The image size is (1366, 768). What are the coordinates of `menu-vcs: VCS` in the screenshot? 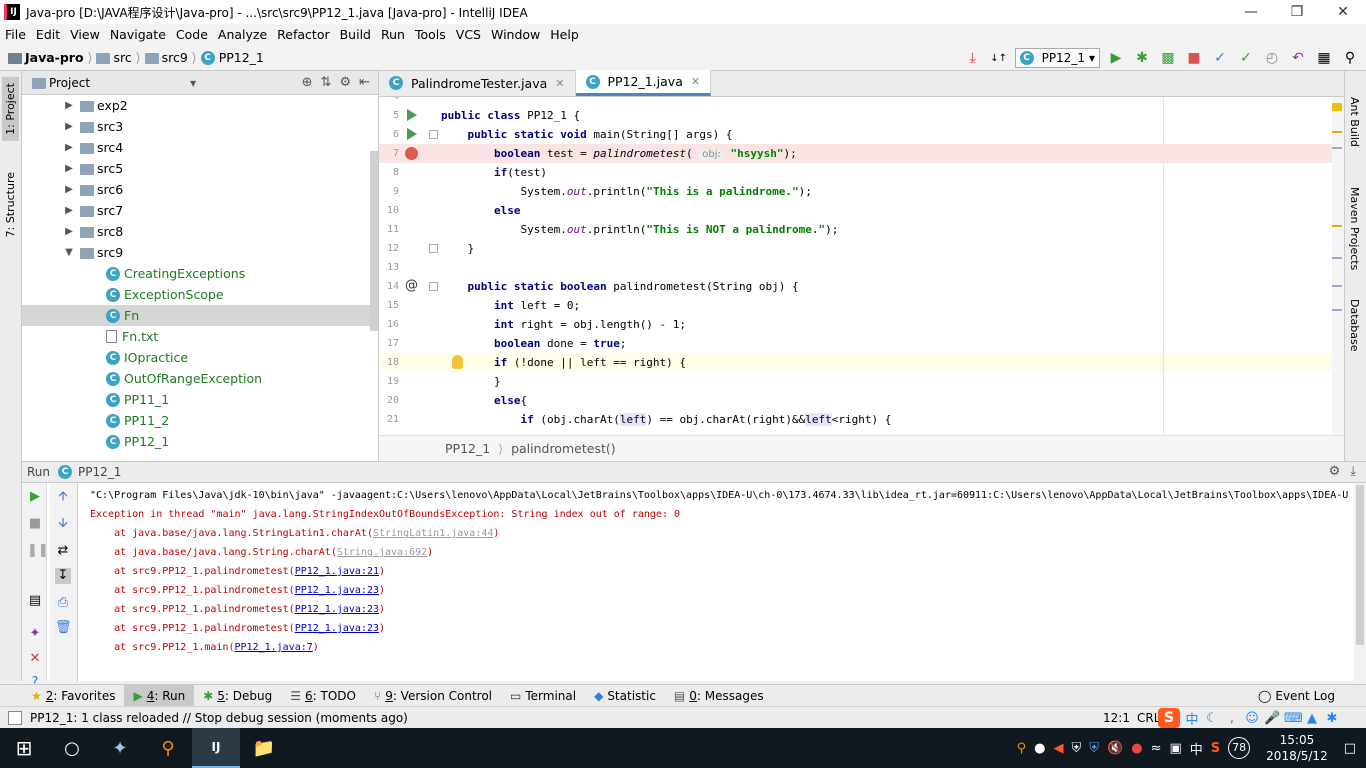 It's located at (468, 34).